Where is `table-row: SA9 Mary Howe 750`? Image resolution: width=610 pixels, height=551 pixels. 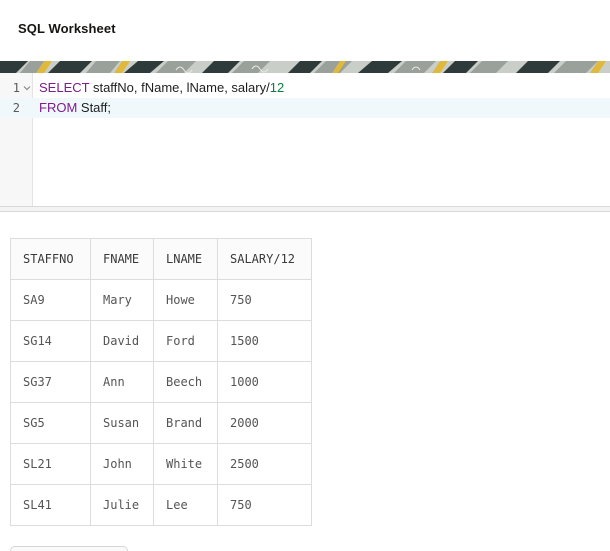 table-row: SA9 Mary Howe 750 is located at coordinates (161, 300).